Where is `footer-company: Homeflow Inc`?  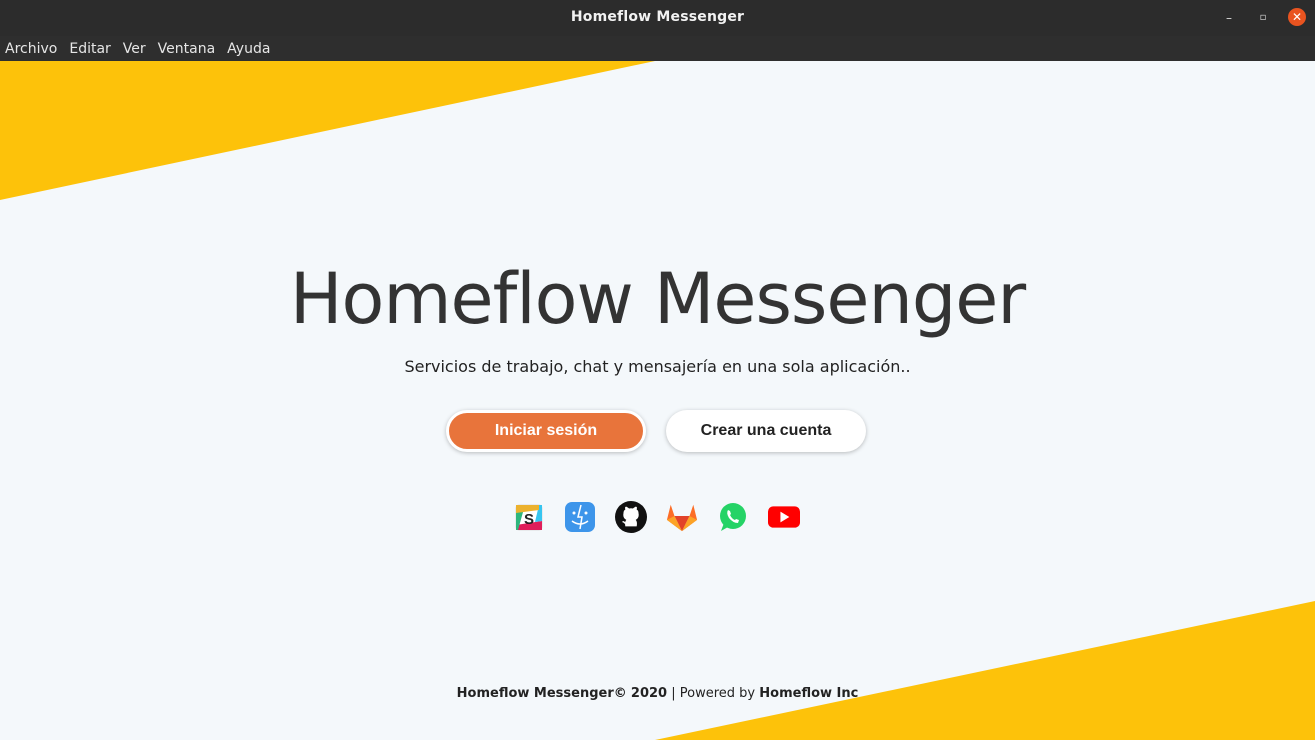
footer-company: Homeflow Inc is located at coordinates (809, 693).